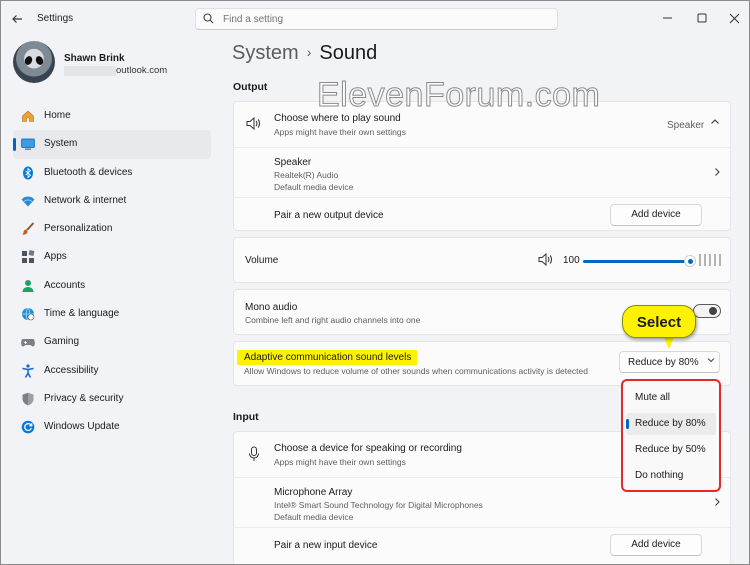 This screenshot has height=565, width=750. I want to click on menu-item-reduce-50: Reduce by 50%, so click(671, 450).